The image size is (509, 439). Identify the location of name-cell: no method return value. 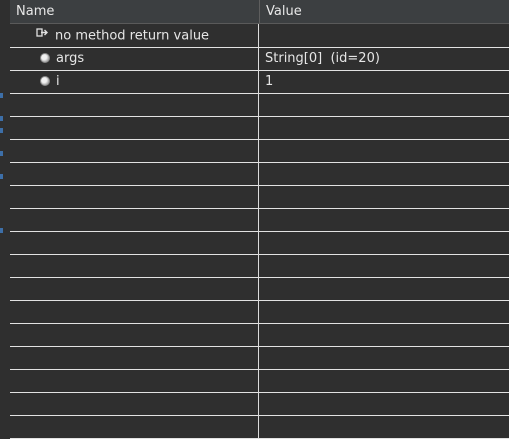
(146, 36).